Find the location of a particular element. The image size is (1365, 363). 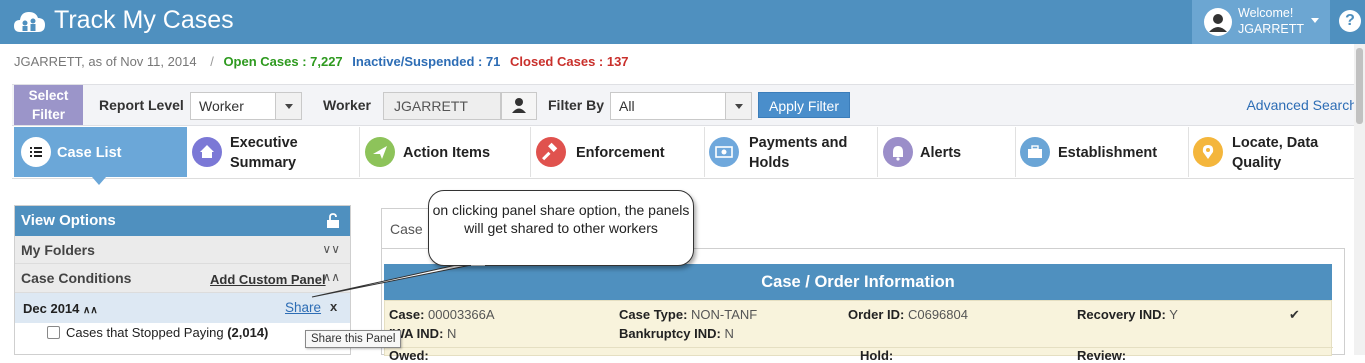

tab-enforcement: Enforcement is located at coordinates (617, 152).